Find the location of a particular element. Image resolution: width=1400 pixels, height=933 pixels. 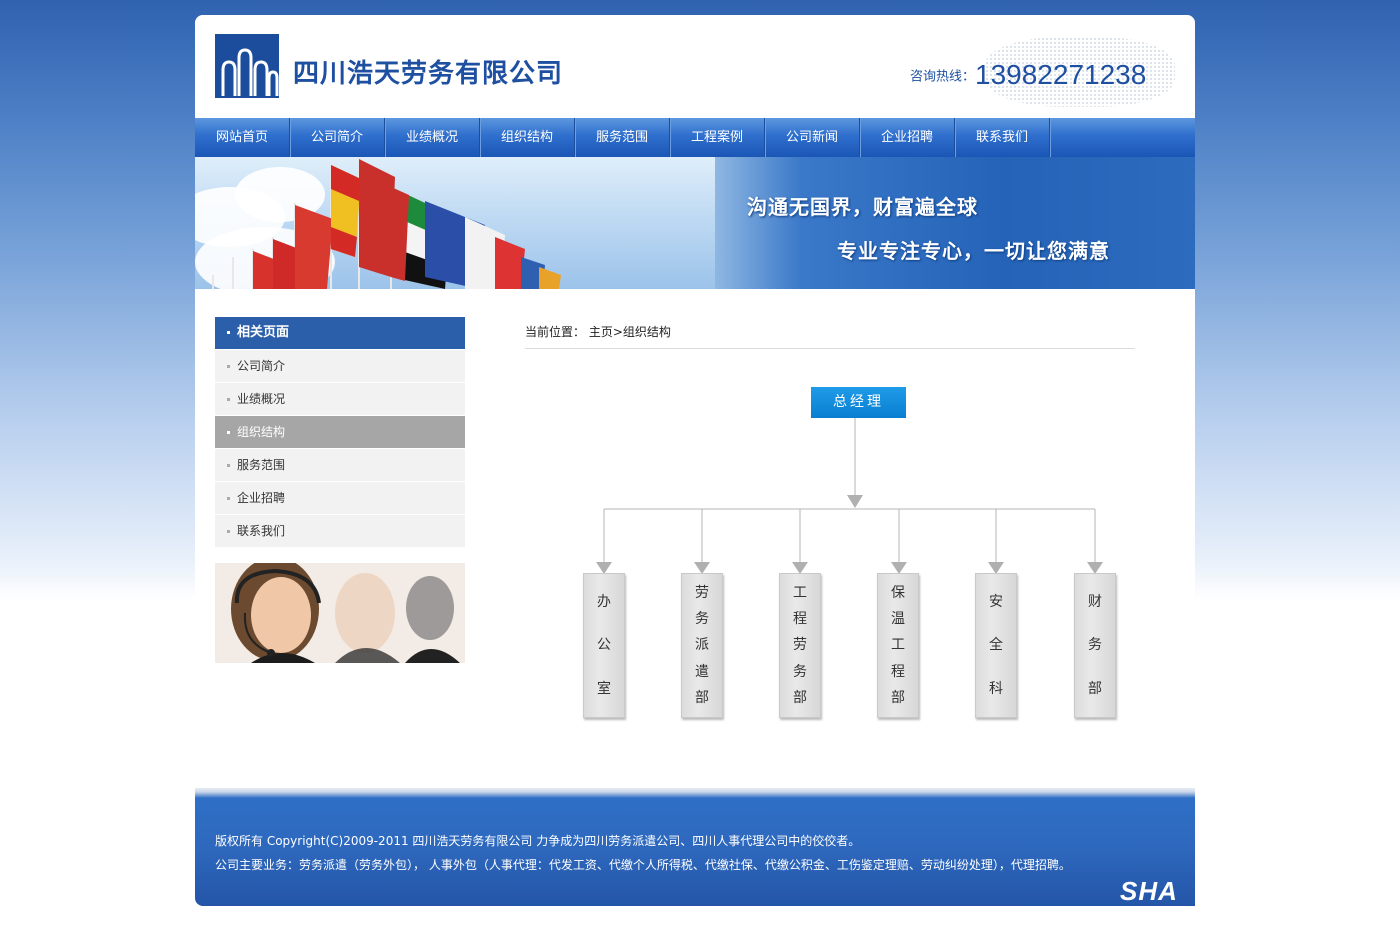

org-node-insulation-engineering: 保 温 工 程 部 is located at coordinates (898, 645).